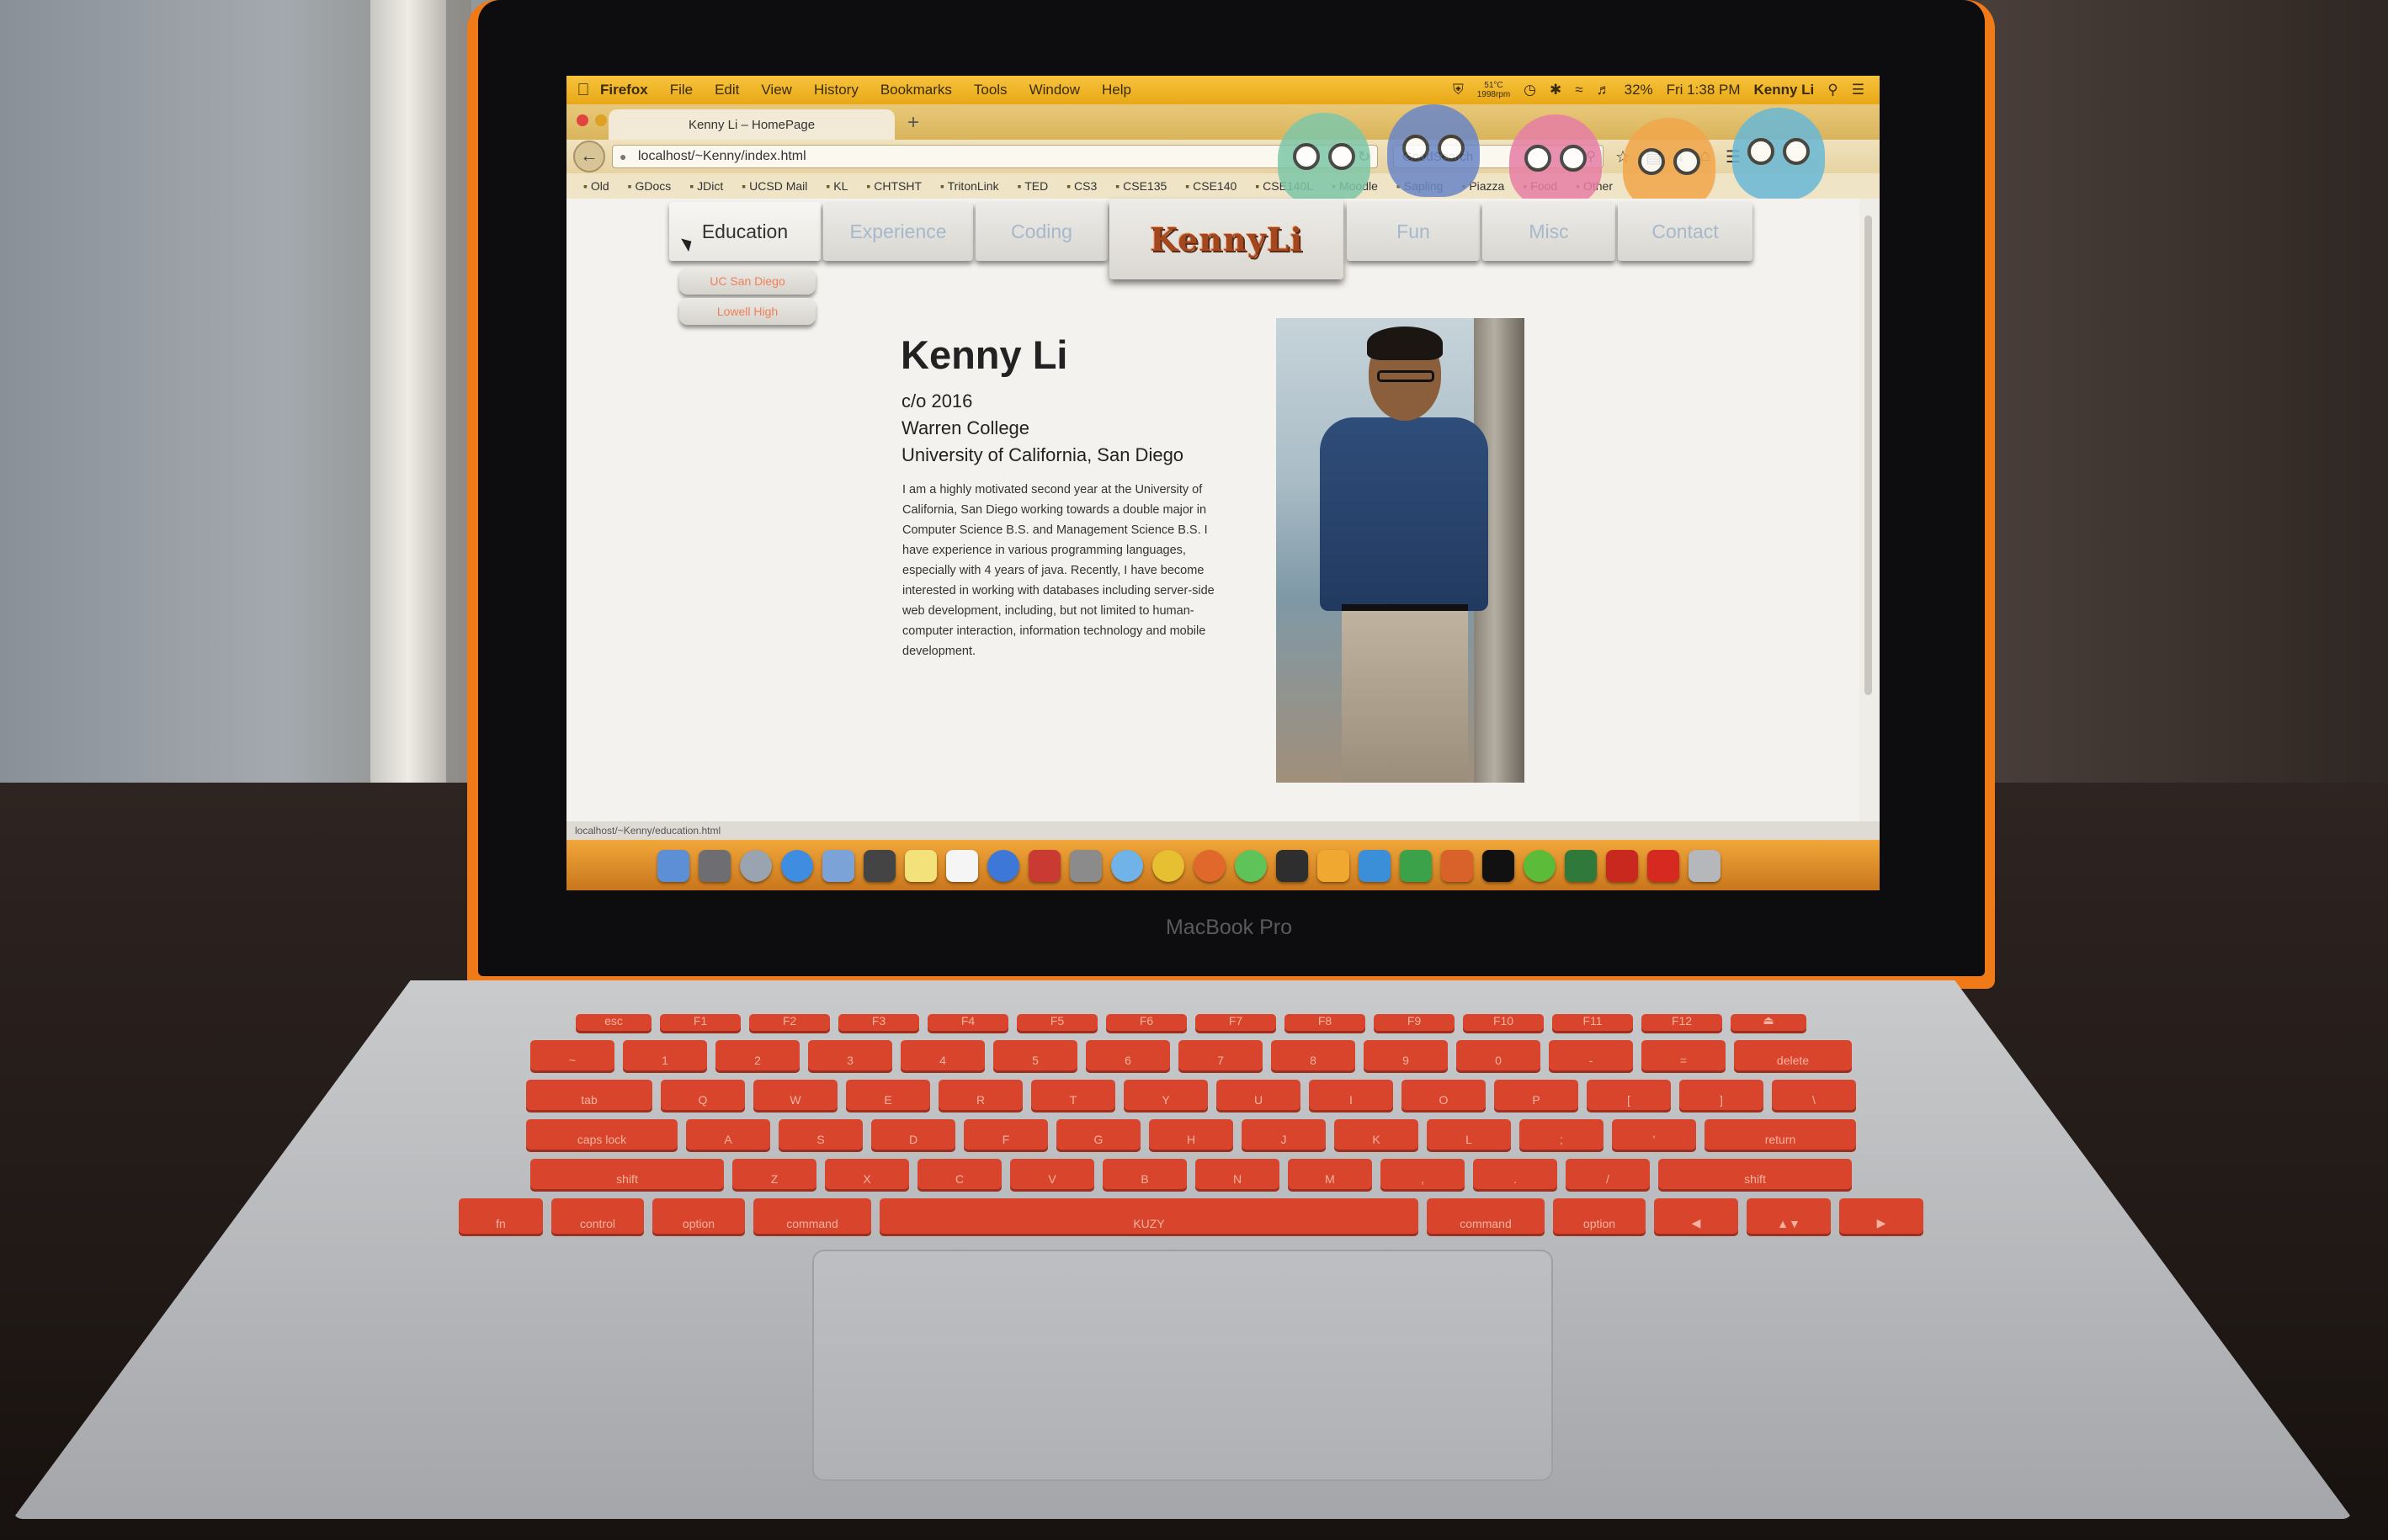 This screenshot has height=1540, width=2388. I want to click on key: tab, so click(589, 1095).